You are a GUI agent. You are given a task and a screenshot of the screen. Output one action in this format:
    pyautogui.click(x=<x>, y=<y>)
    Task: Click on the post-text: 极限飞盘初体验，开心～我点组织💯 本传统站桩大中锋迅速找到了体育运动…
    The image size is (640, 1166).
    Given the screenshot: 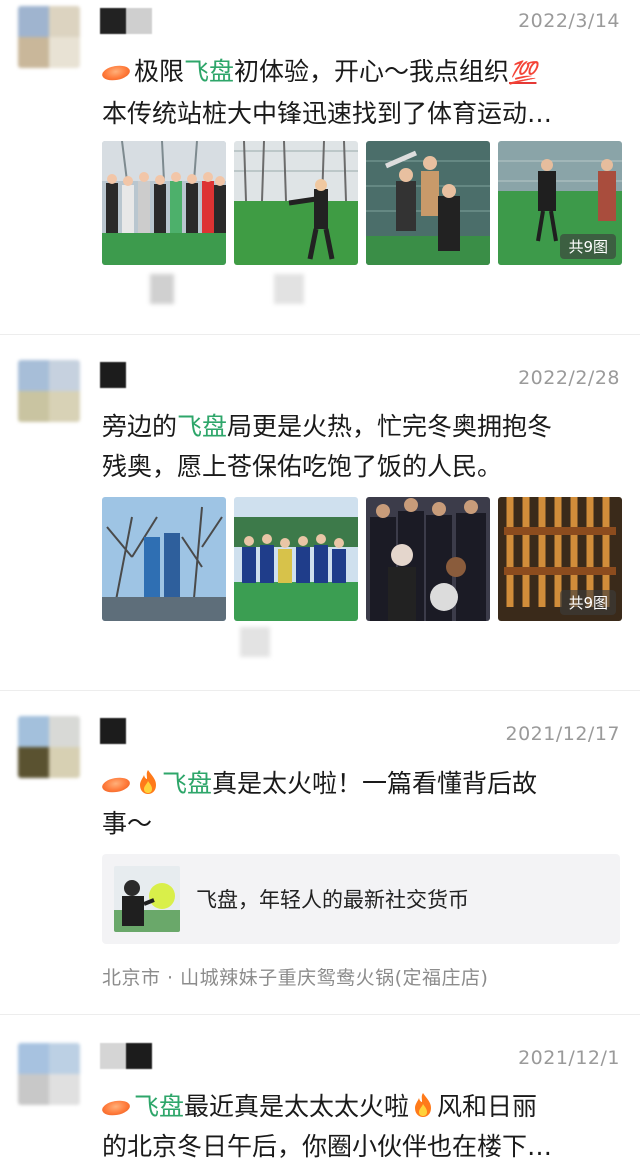 What is the action you would take?
    pyautogui.click(x=326, y=92)
    